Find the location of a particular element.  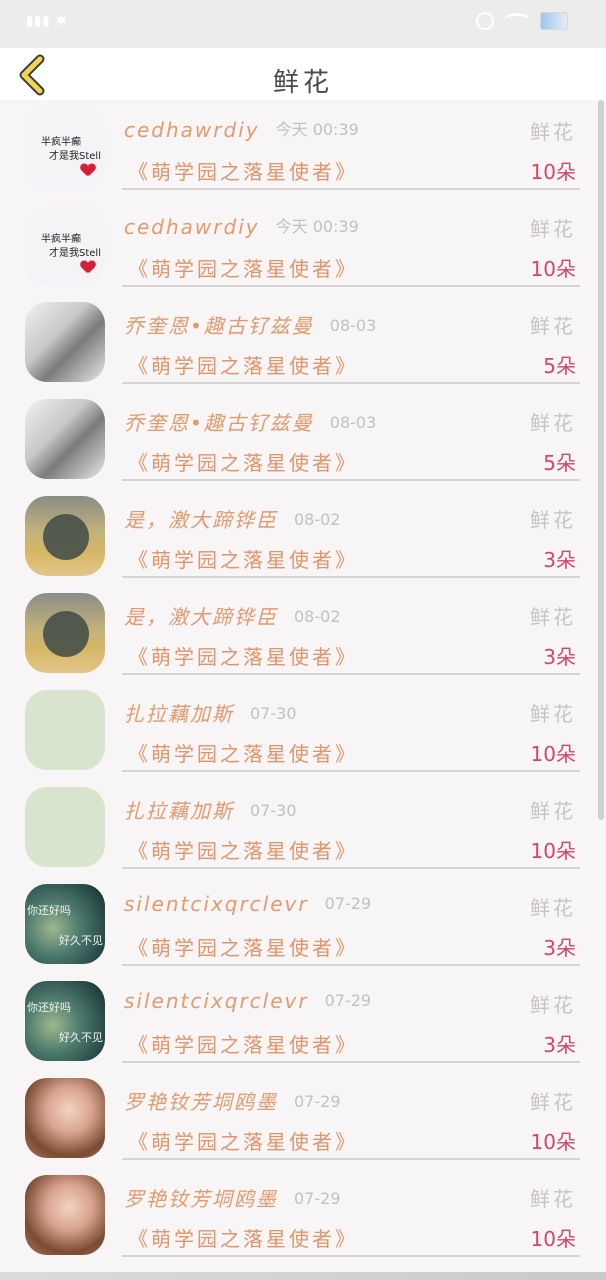

list-item: 罗艳钕芳垌鸥墨 07-29 鲜花《萌学园之落星使者》 10朵 is located at coordinates (303, 1118).